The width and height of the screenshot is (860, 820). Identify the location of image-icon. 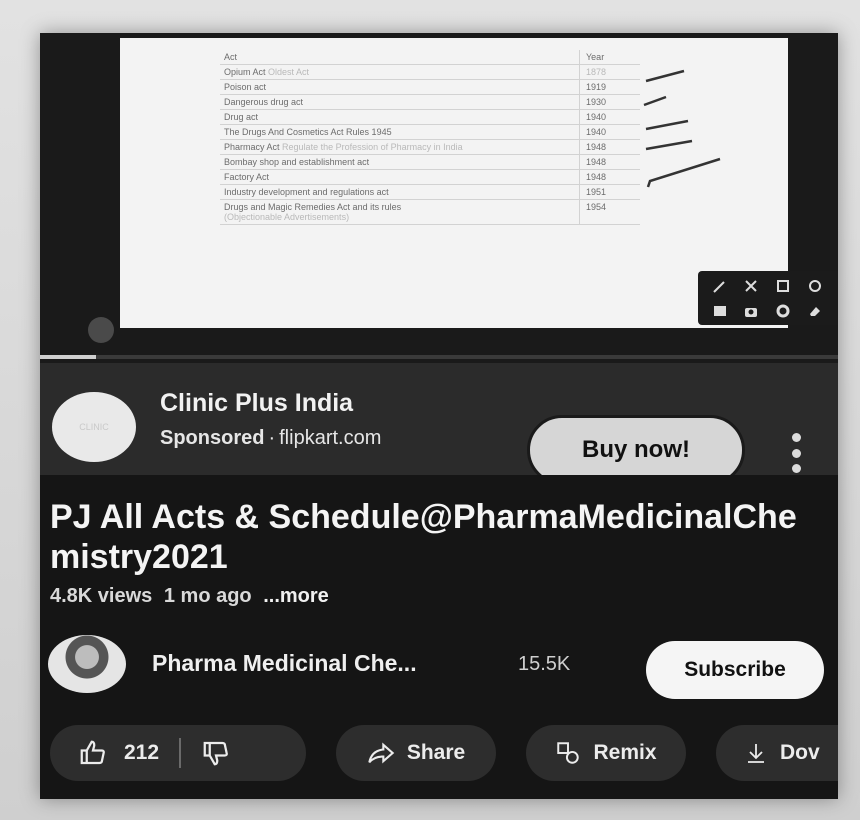
(720, 311).